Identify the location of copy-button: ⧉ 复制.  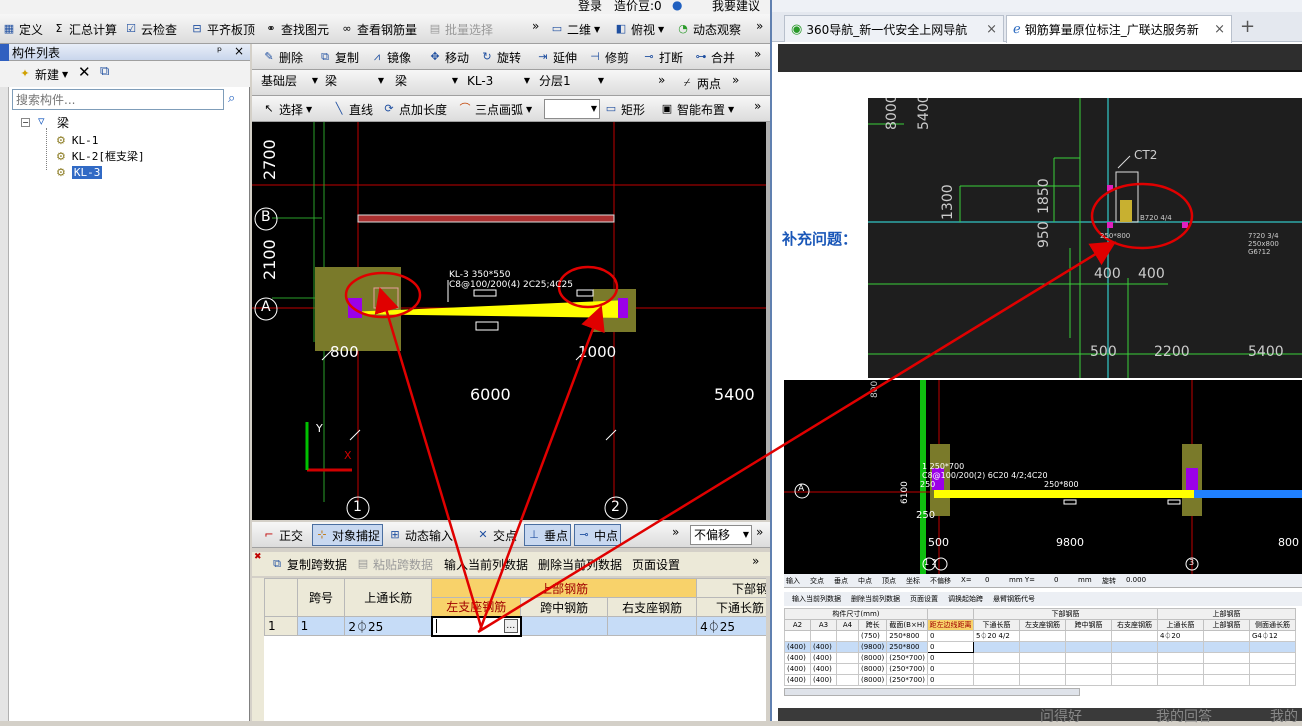
(338, 57).